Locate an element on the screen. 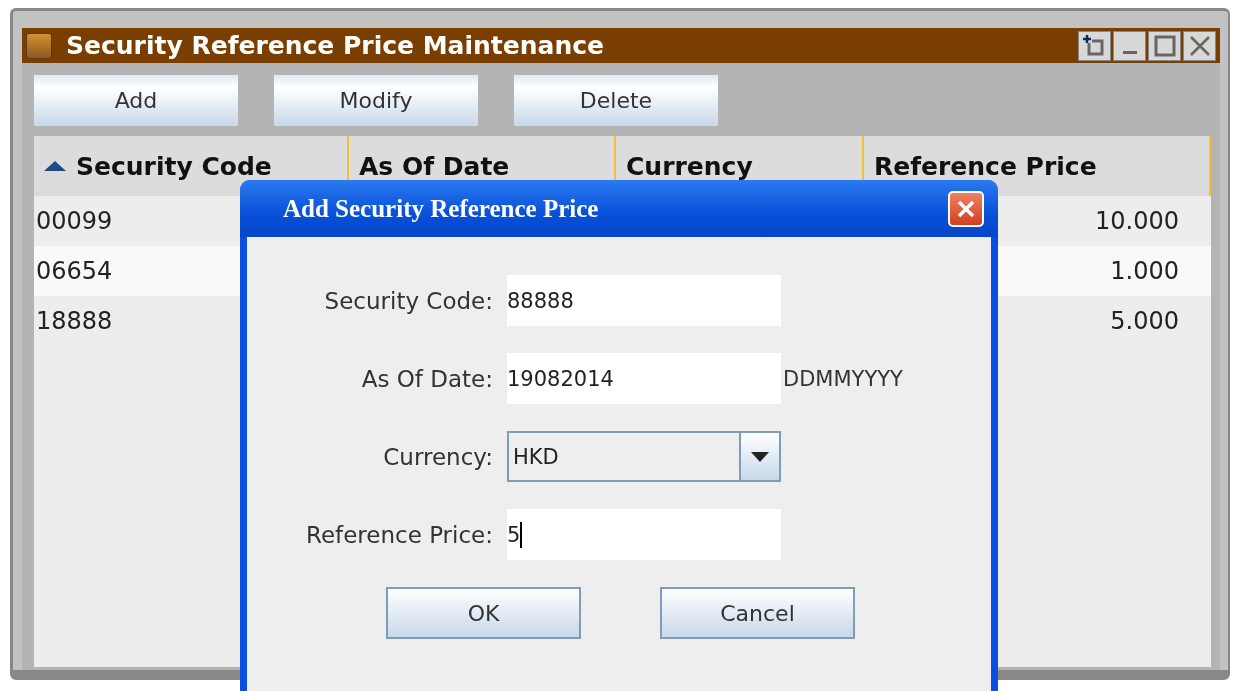  dropdown-field: HKD is located at coordinates (644, 456).